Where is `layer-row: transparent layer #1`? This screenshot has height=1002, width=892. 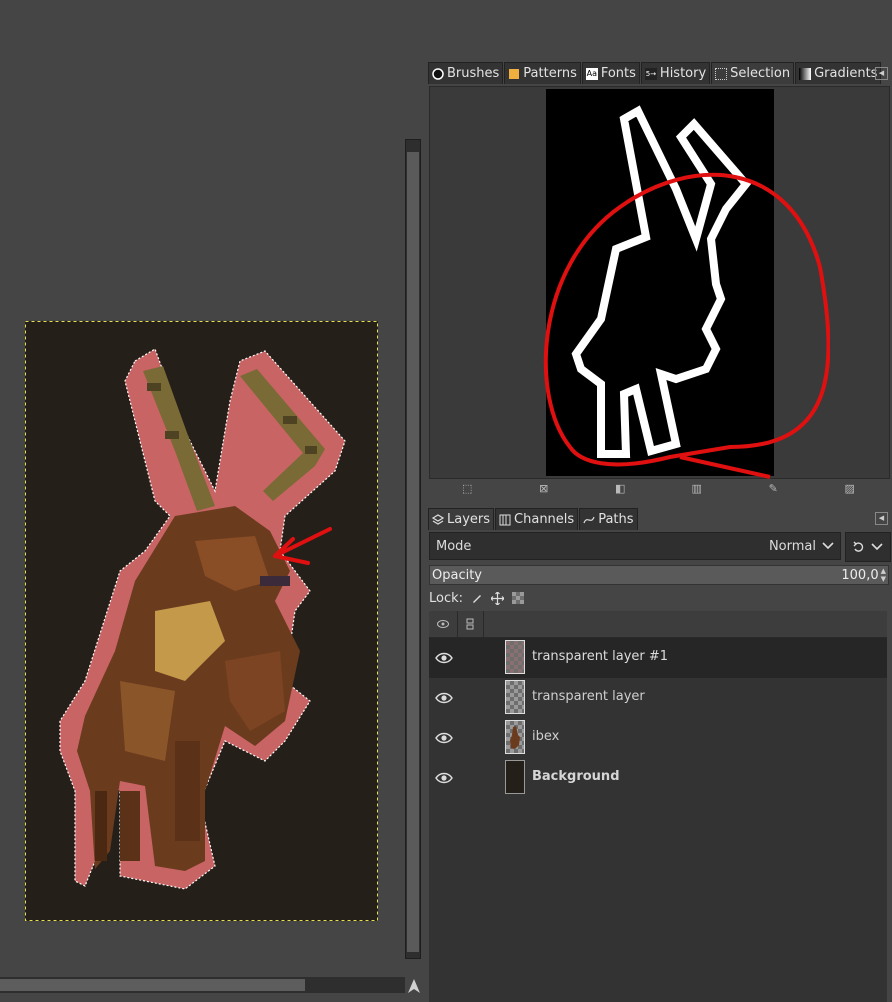 layer-row: transparent layer #1 is located at coordinates (658, 658).